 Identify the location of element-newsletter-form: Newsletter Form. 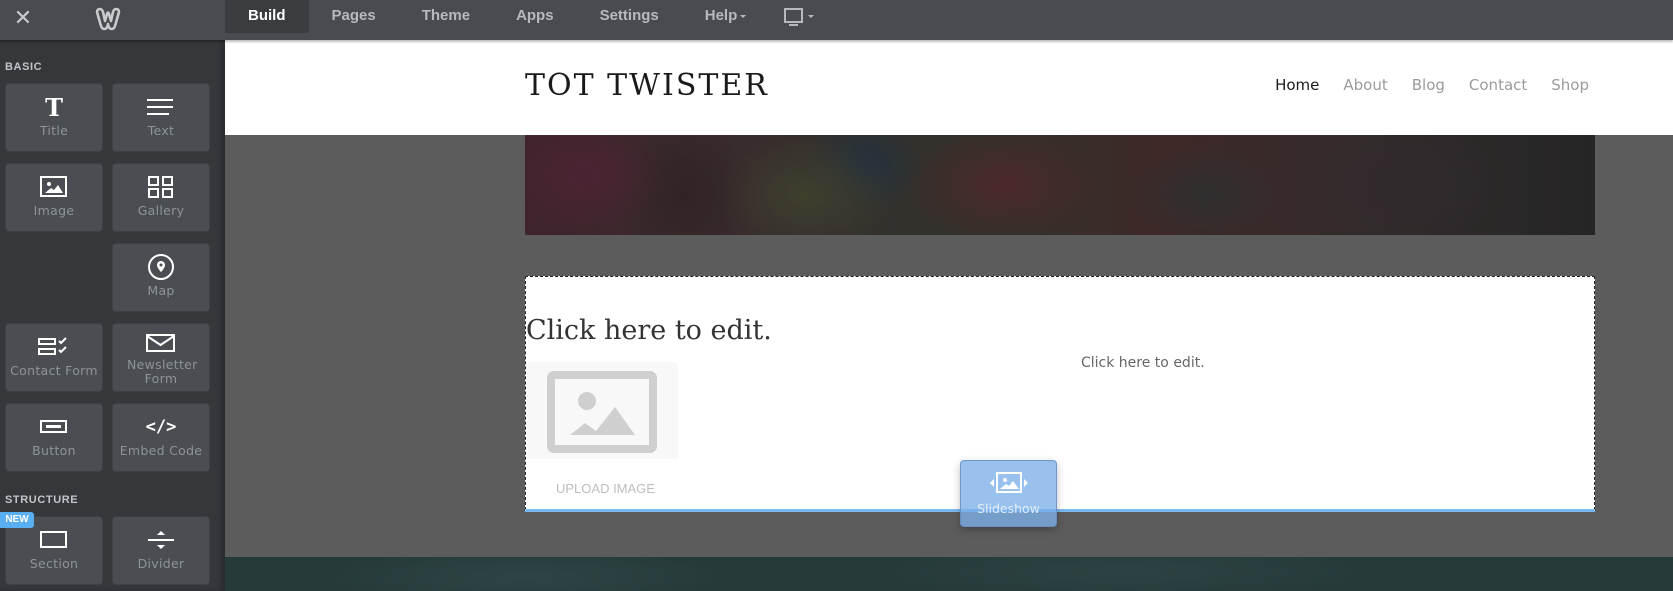
(161, 357).